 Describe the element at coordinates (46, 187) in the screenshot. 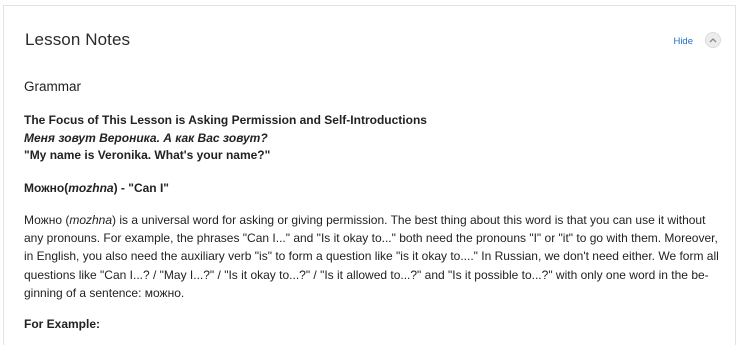

I see `subhead-word: Можно(` at that location.